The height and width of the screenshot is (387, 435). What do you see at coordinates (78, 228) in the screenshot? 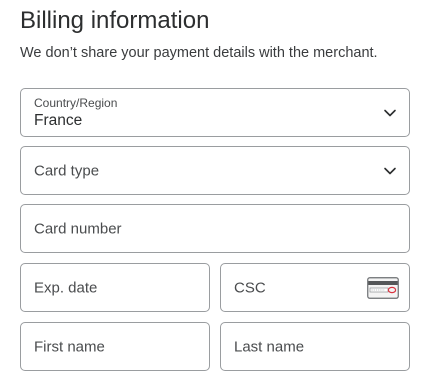
I see `card-number-placeholder: Card number` at bounding box center [78, 228].